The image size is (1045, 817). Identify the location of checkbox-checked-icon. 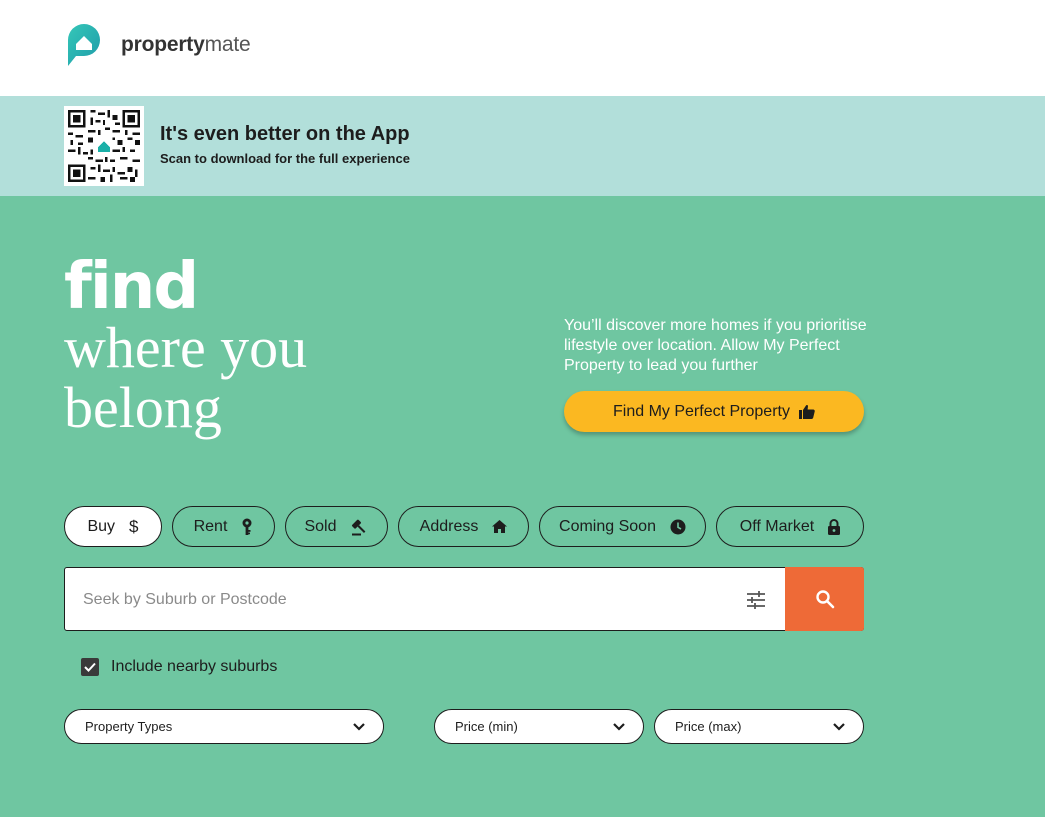
(90, 667).